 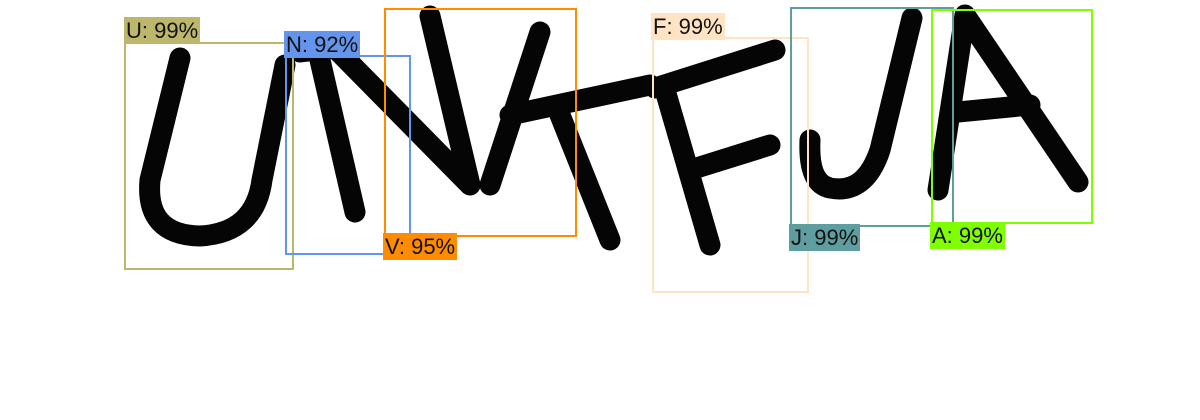 I want to click on detection-label-n: N: 92%, so click(x=322, y=44).